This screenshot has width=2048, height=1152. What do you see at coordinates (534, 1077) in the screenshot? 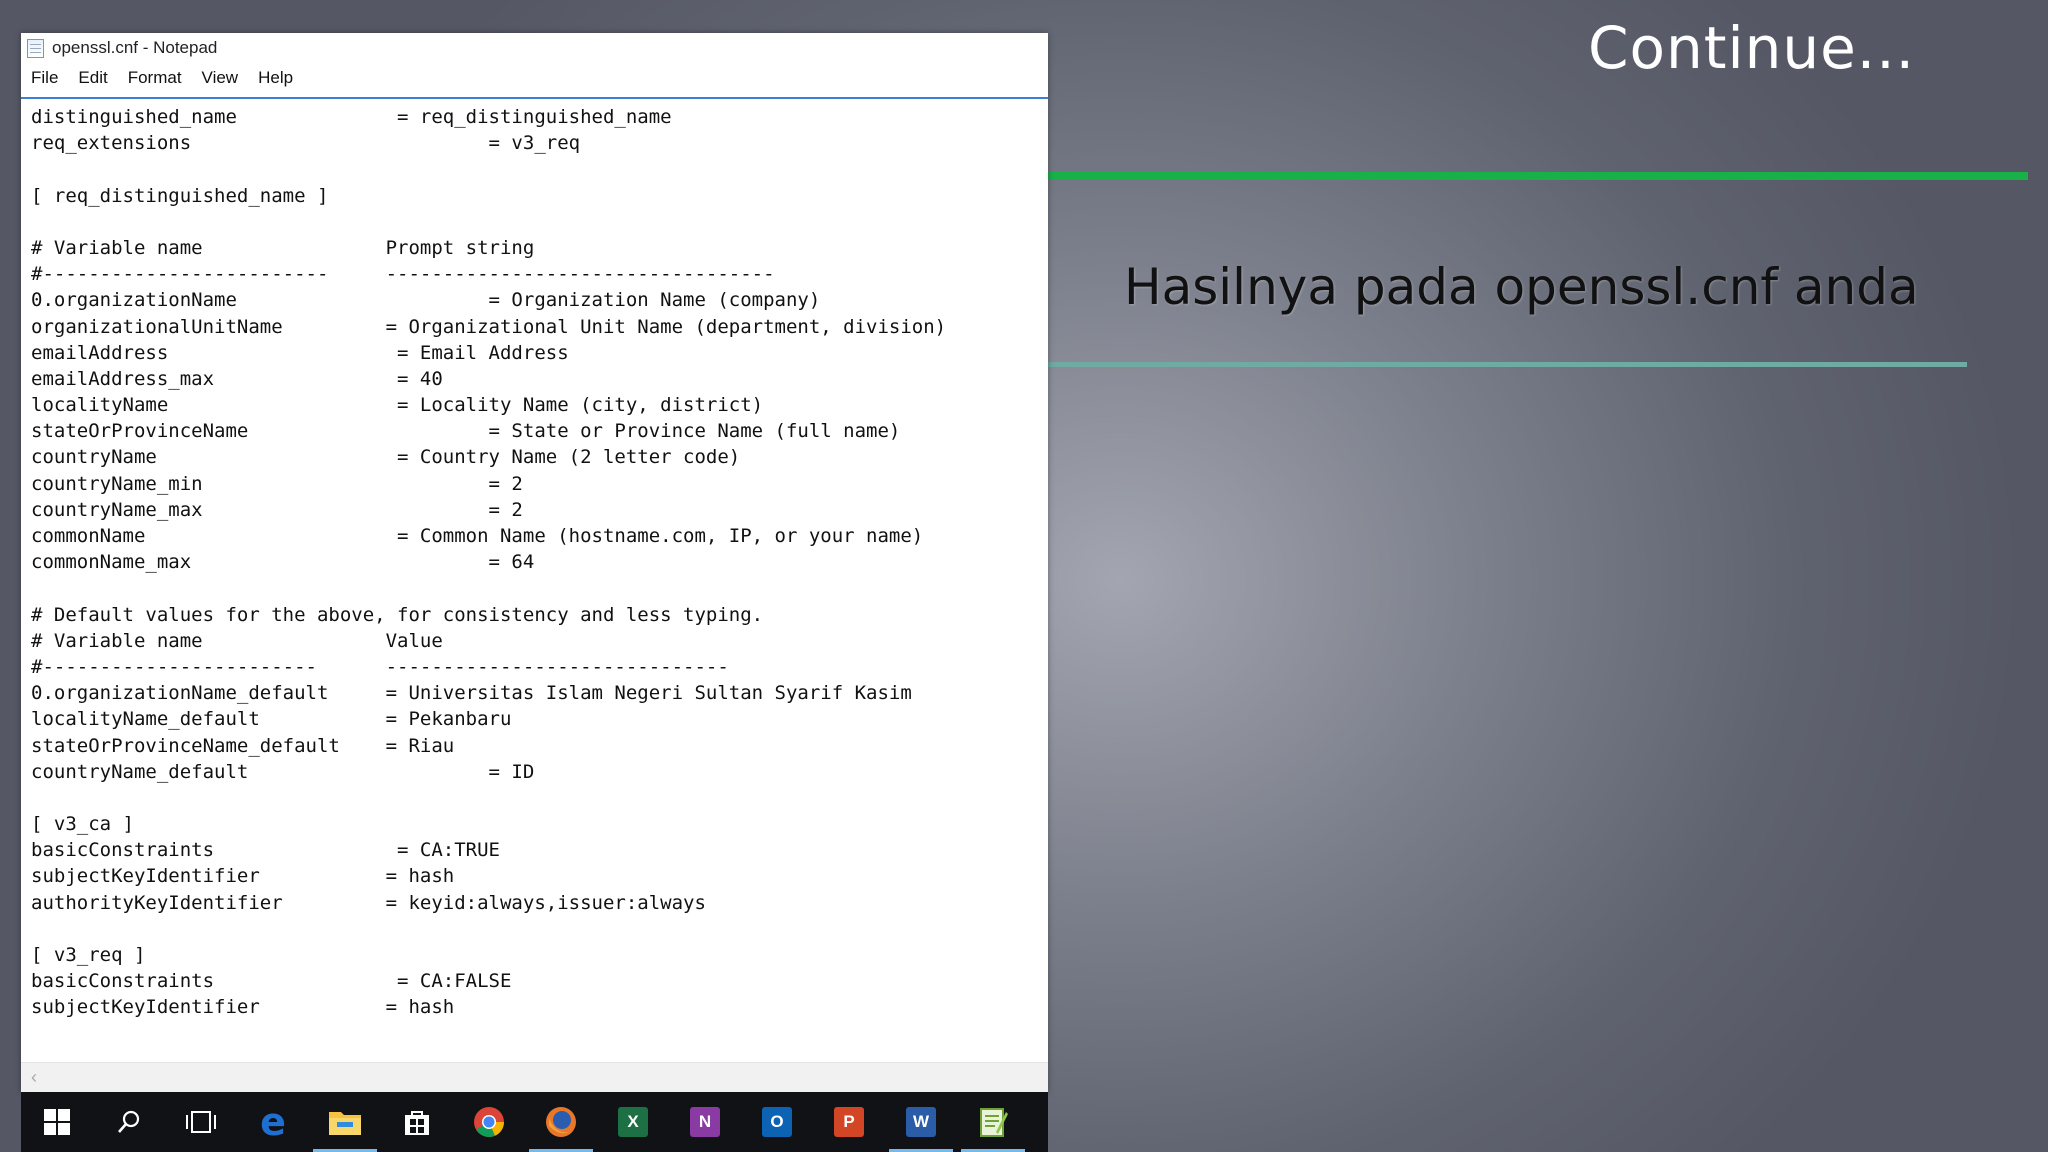
I see `horizontal-scrollbar: ‹` at bounding box center [534, 1077].